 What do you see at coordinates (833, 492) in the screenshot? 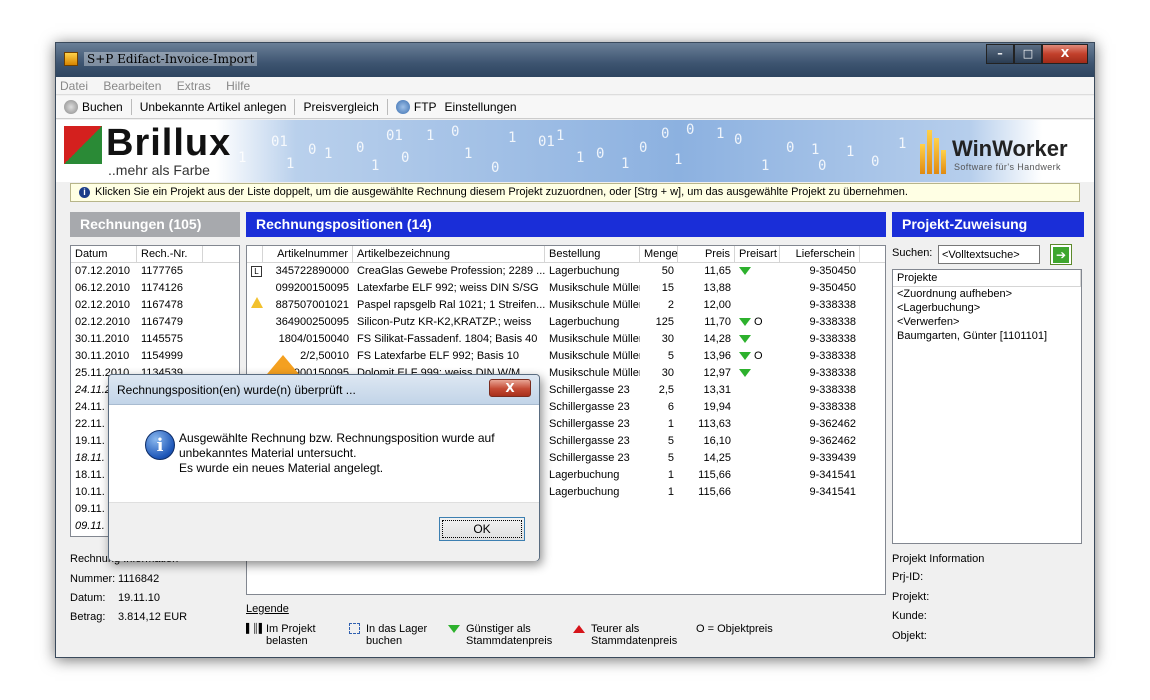
I see `position-lieferschein: 9-341541` at bounding box center [833, 492].